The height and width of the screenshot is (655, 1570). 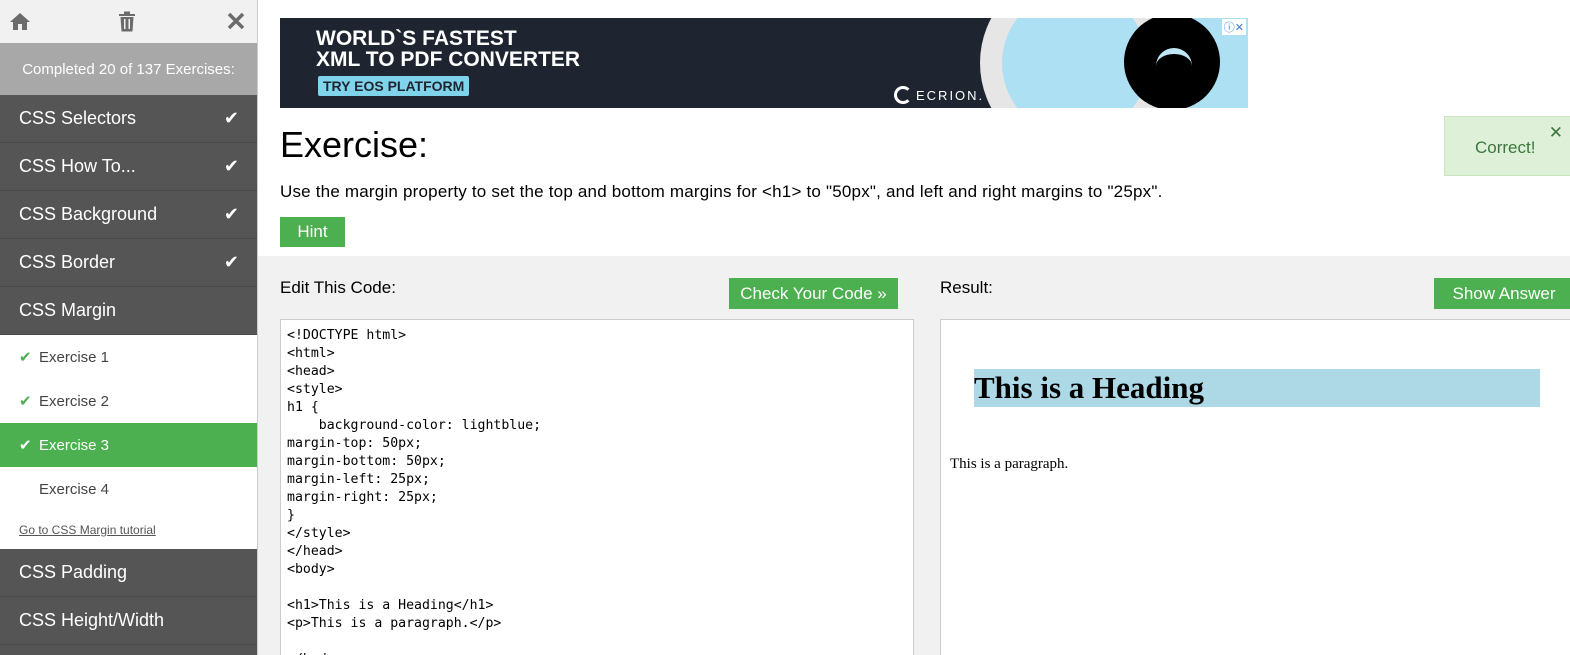 What do you see at coordinates (128, 401) in the screenshot?
I see `exercise-item-2: ✔ Exercise 2` at bounding box center [128, 401].